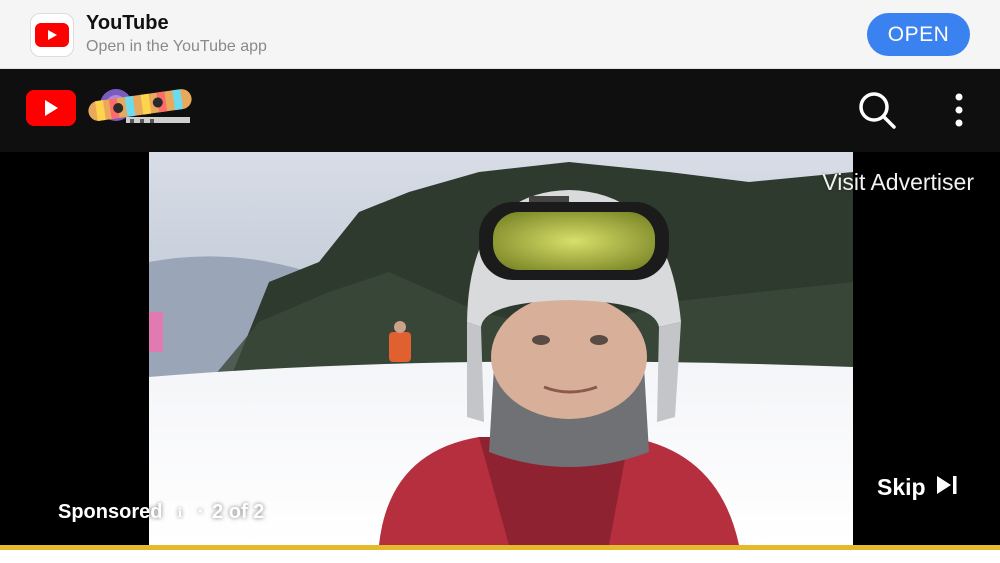  Describe the element at coordinates (959, 110) in the screenshot. I see `more-vertical-icon` at that location.